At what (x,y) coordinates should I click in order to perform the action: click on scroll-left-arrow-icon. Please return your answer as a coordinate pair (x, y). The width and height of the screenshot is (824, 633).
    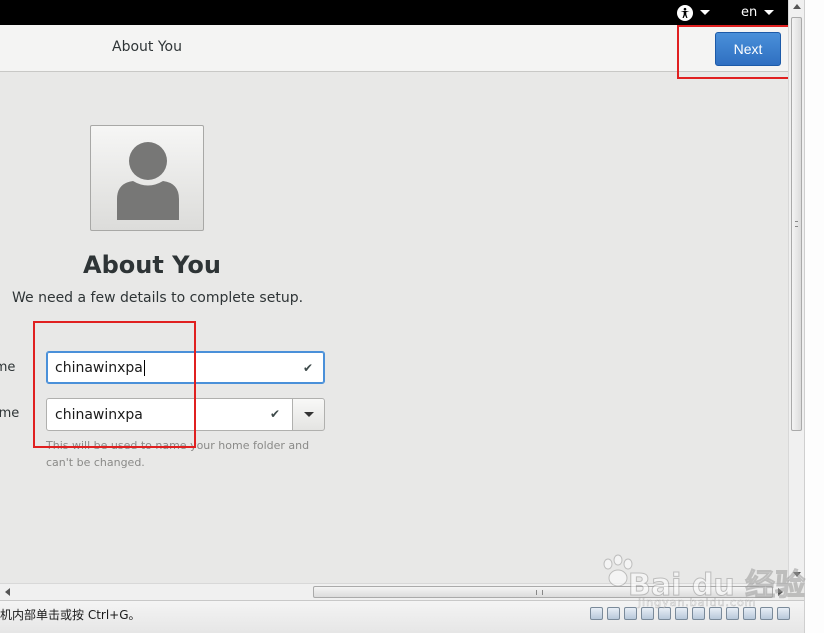
    Looking at the image, I should click on (7, 592).